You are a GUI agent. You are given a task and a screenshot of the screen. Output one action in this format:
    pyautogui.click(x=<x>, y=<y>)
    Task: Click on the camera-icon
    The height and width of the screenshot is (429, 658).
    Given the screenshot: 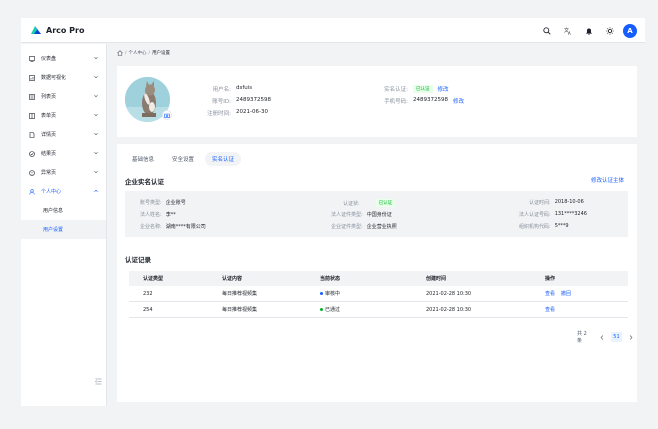 What is the action you would take?
    pyautogui.click(x=167, y=115)
    